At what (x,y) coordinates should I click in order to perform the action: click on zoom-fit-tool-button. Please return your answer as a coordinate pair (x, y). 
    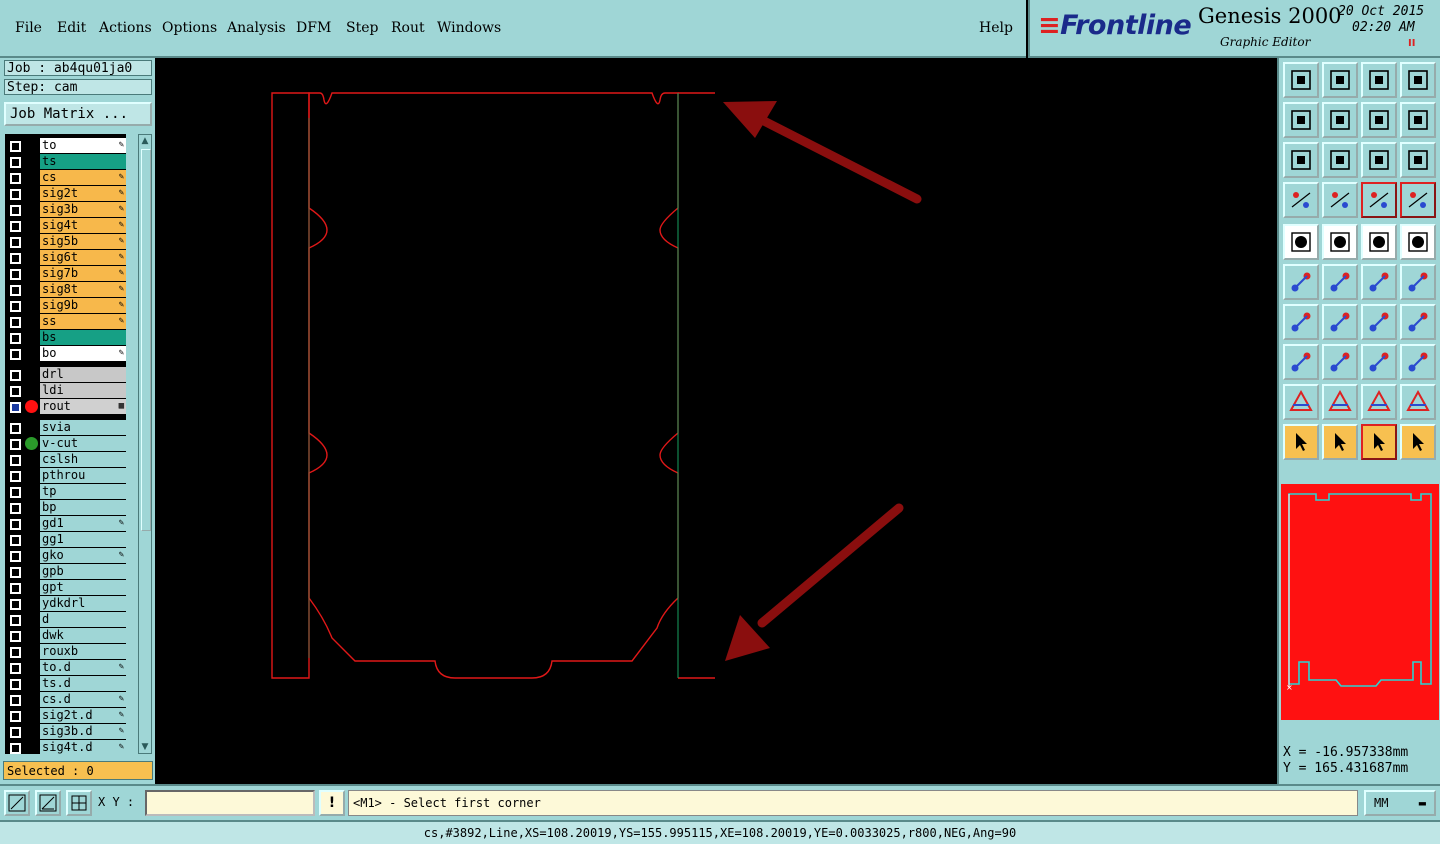
    Looking at the image, I should click on (1301, 160).